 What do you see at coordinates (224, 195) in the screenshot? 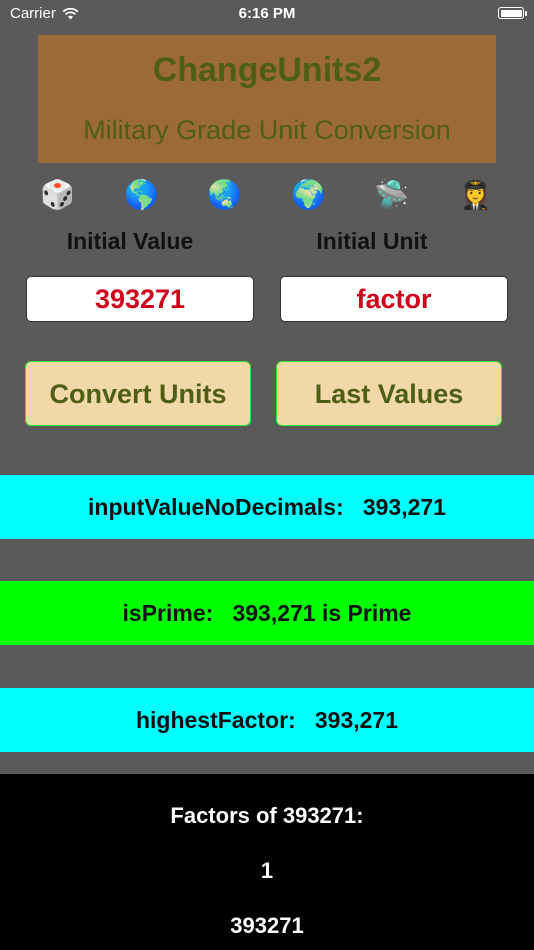
I see `globe-asia-icon: 🌏` at bounding box center [224, 195].